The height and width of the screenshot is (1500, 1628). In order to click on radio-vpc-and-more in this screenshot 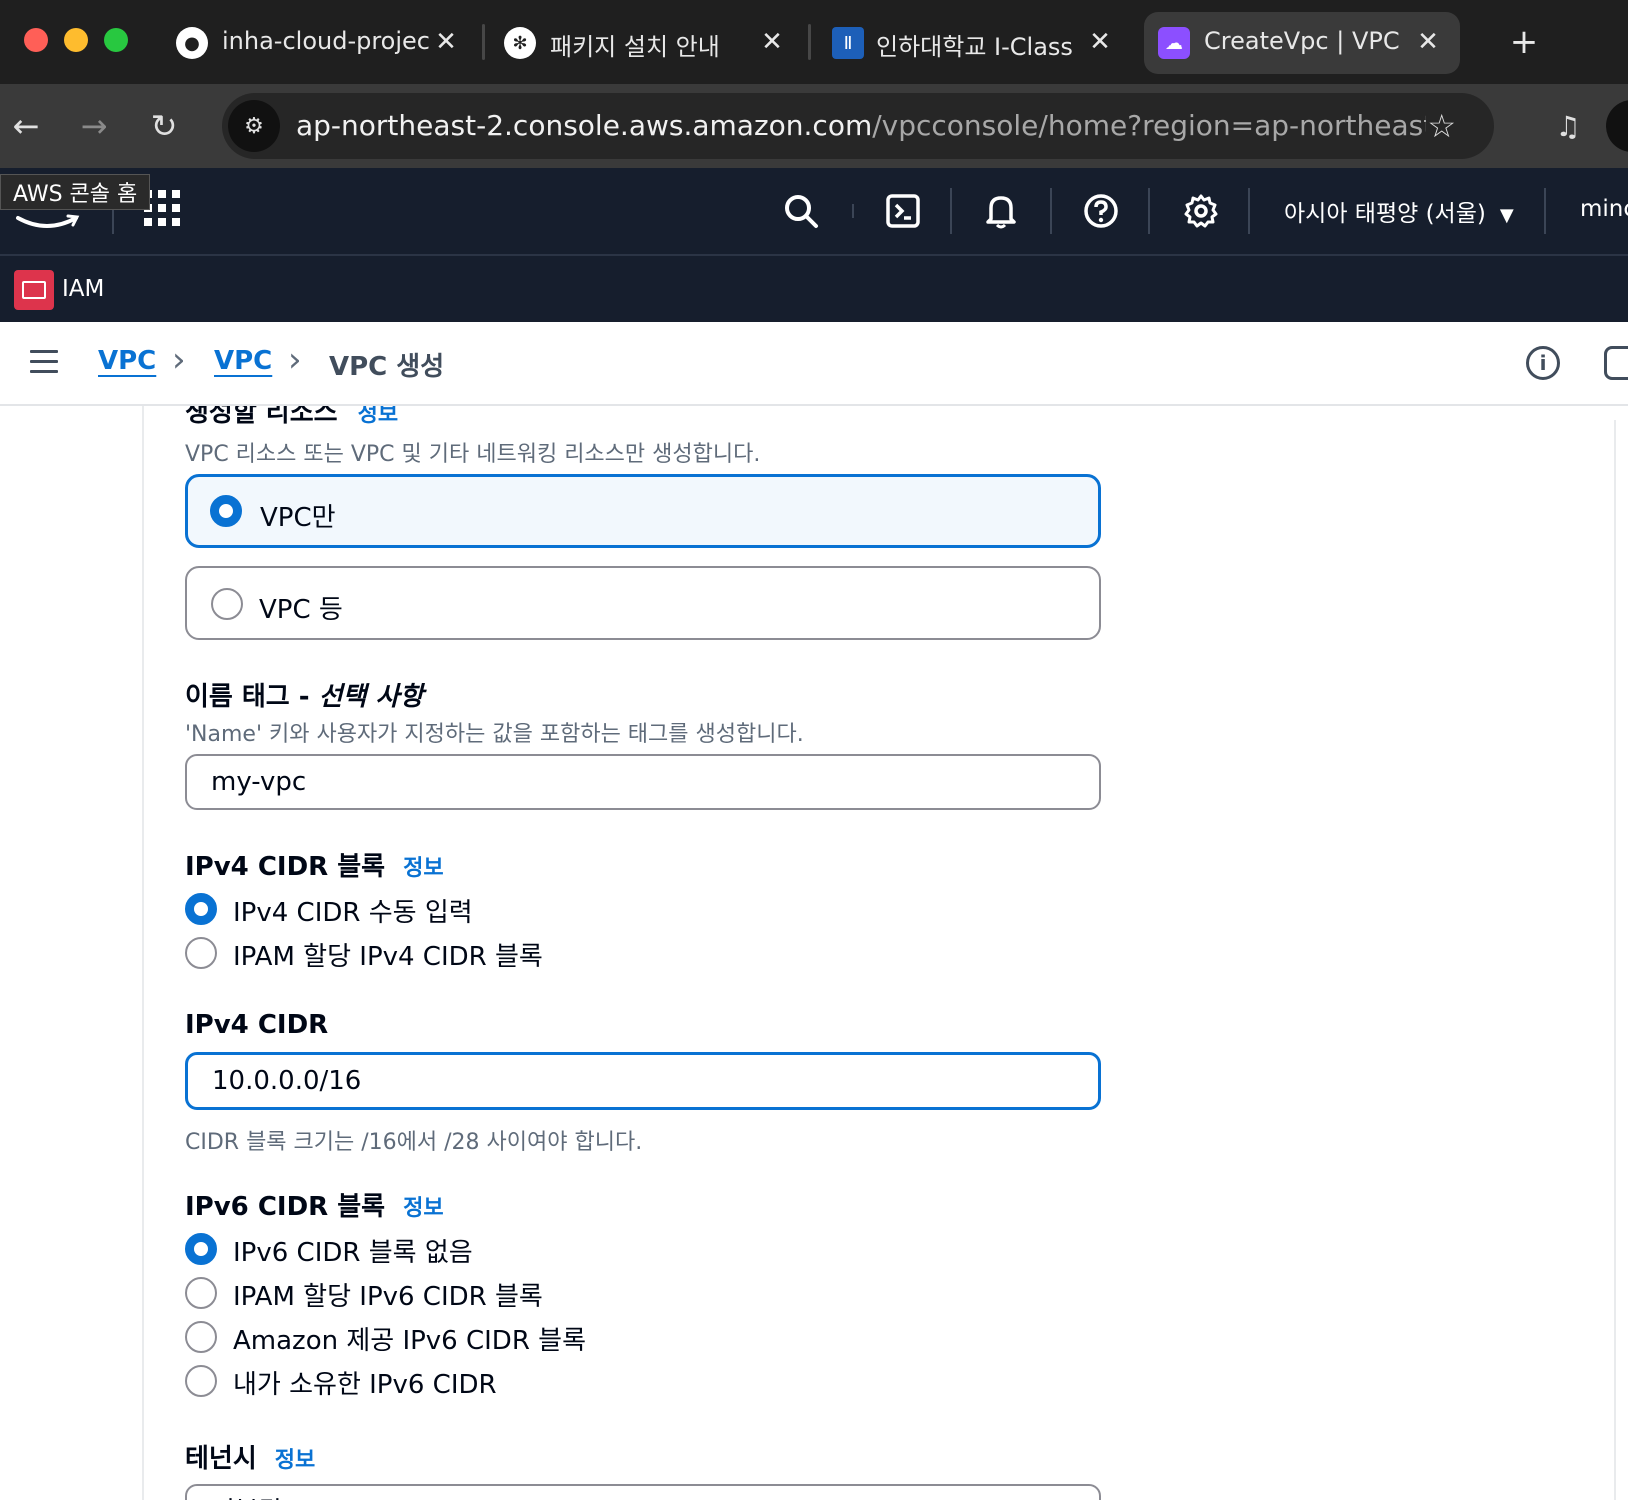, I will do `click(227, 604)`.